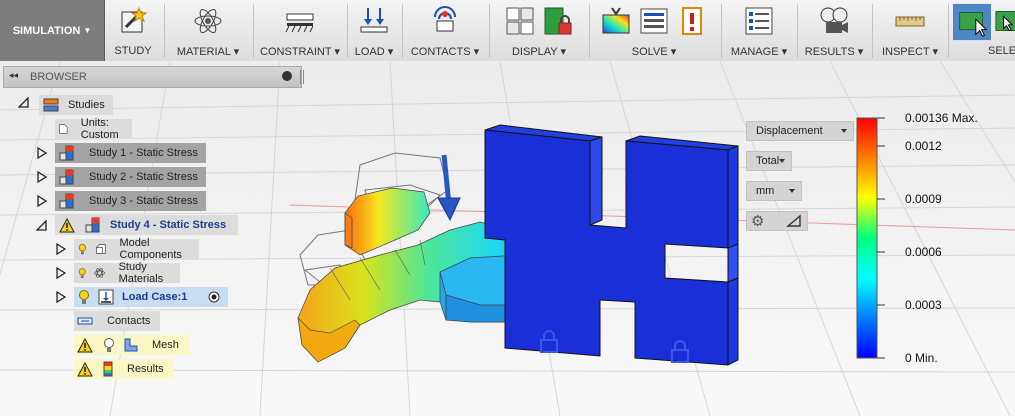 The image size is (1015, 416). I want to click on tree-node-study-materials: Study Materials, so click(127, 273).